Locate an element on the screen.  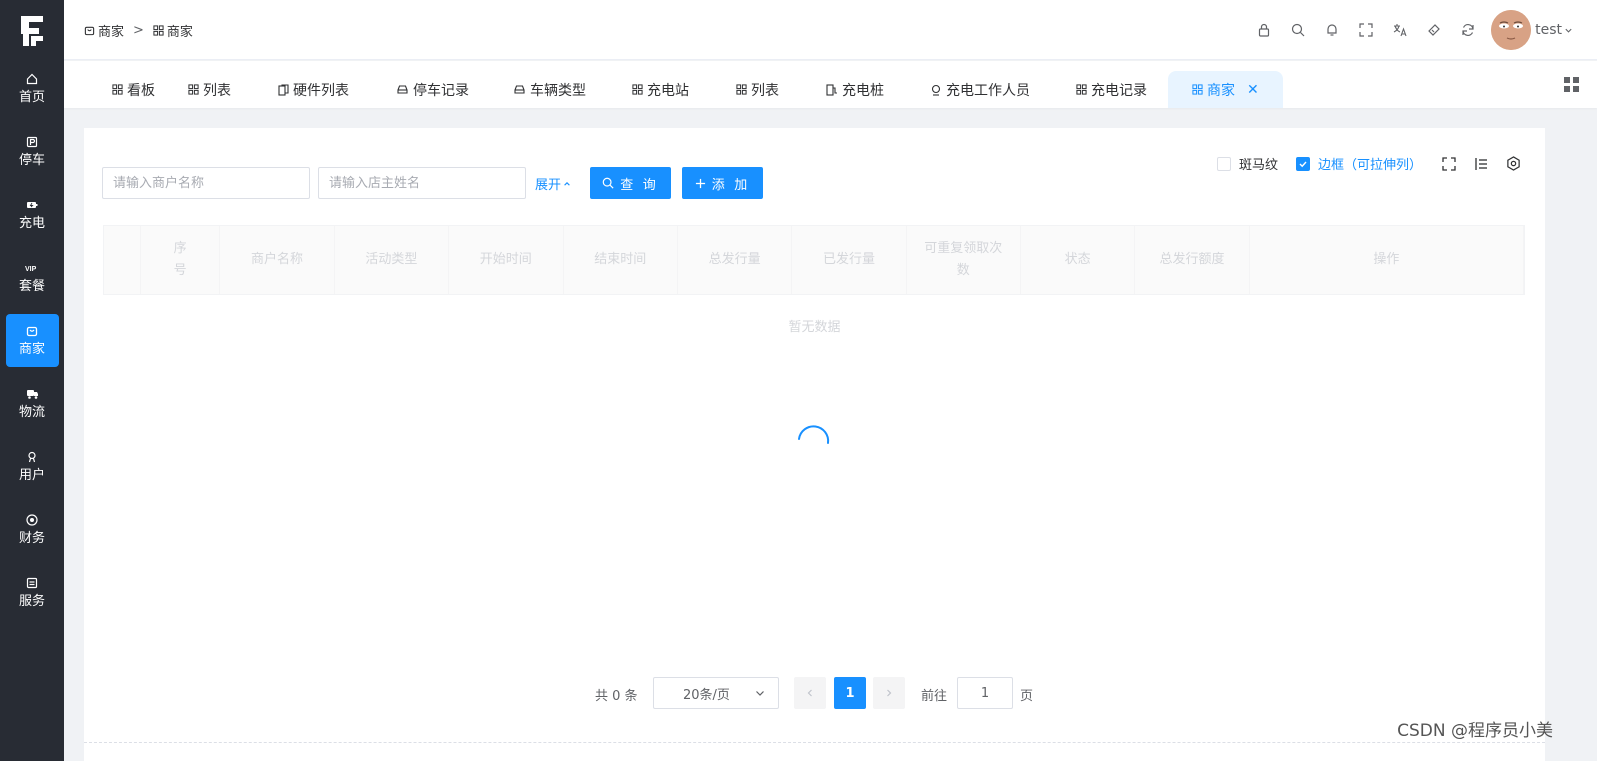
refresh-button is located at coordinates (1468, 30).